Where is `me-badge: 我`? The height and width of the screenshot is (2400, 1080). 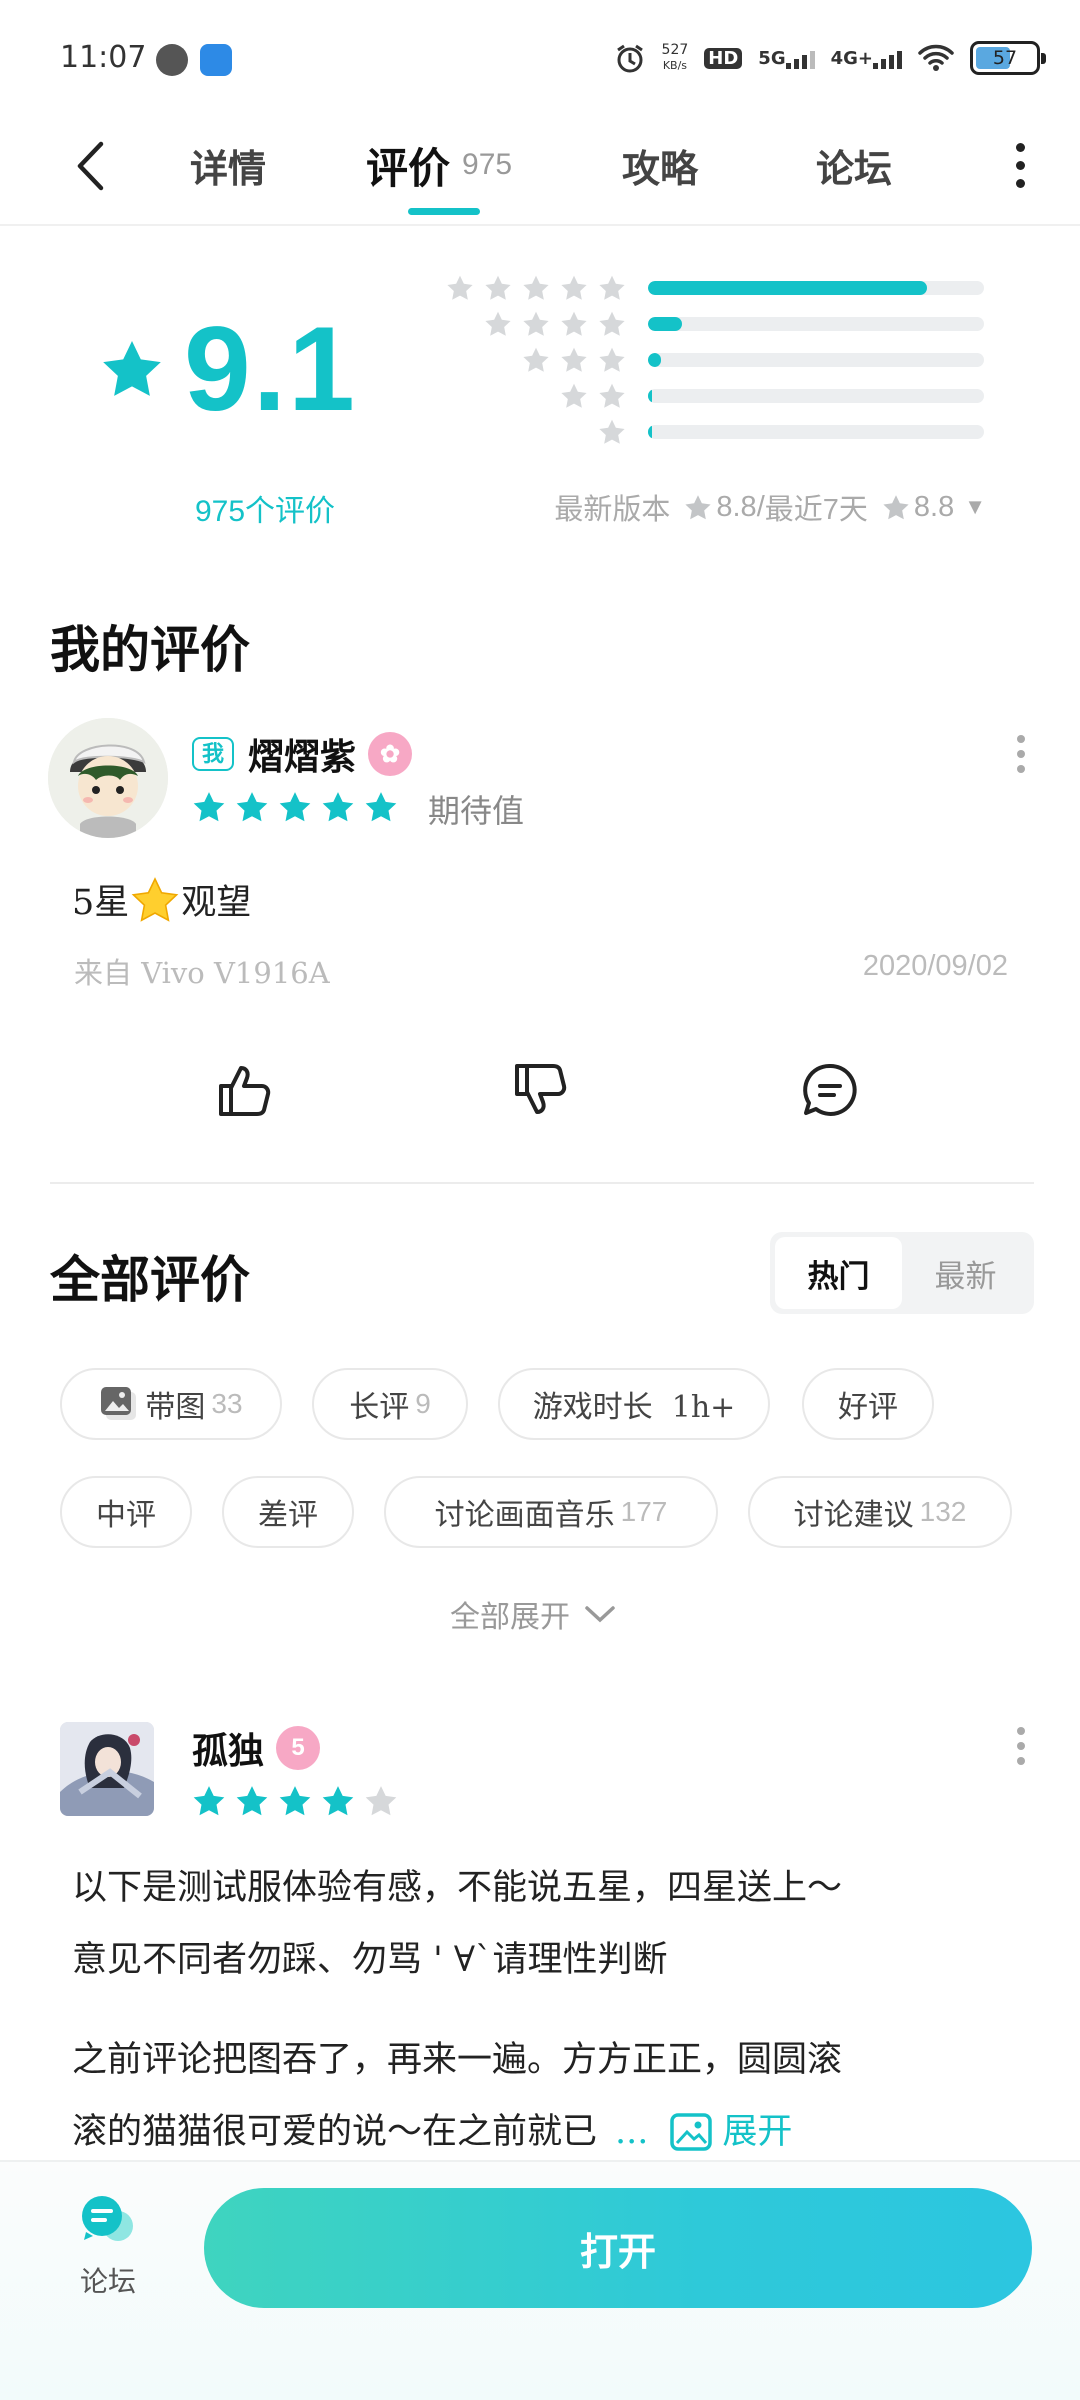 me-badge: 我 is located at coordinates (213, 754).